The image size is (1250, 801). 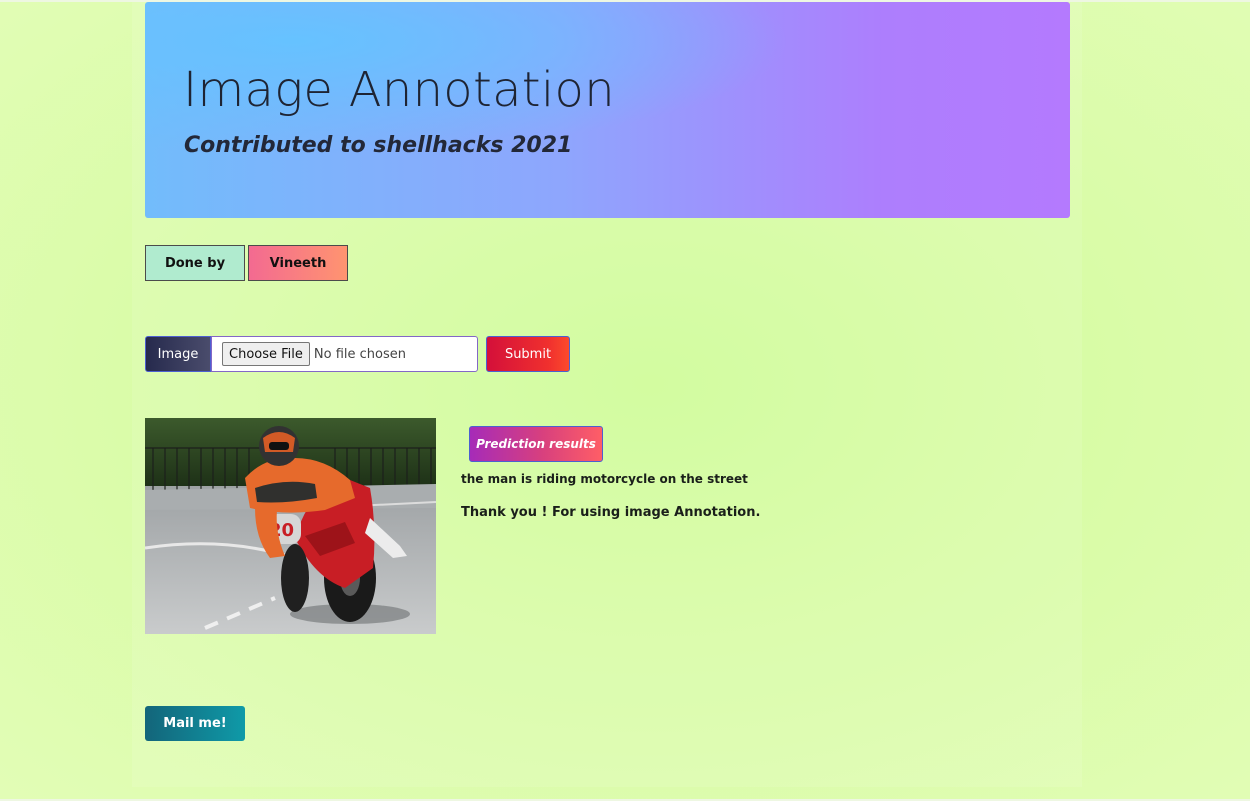 I want to click on choose-file-button: Choose File, so click(x=266, y=354).